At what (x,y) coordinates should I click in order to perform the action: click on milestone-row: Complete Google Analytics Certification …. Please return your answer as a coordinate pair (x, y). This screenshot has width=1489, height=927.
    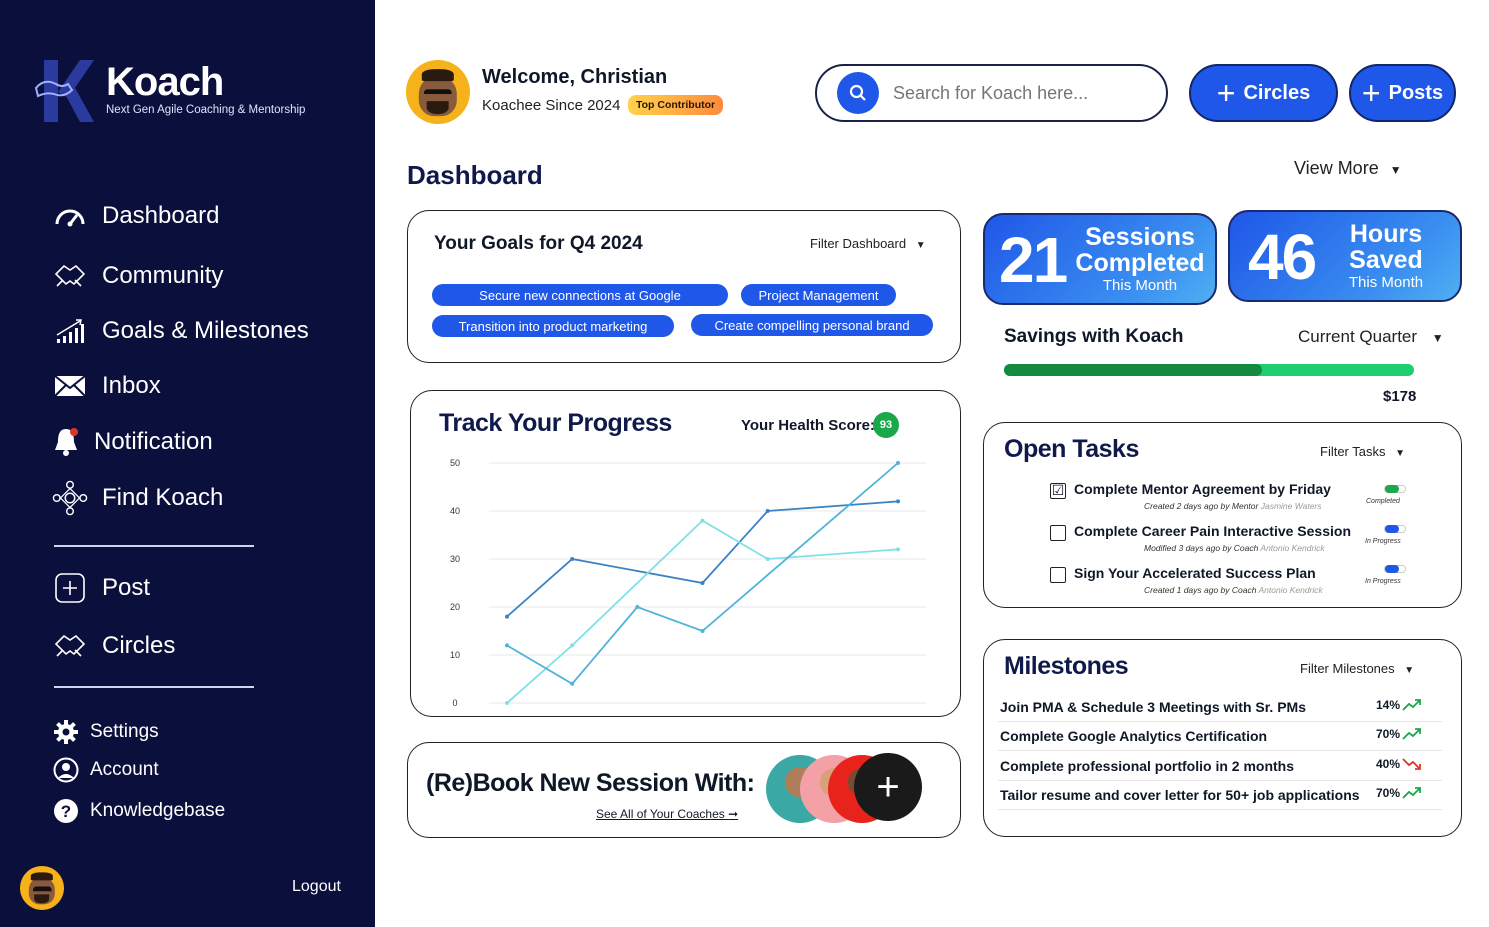
    Looking at the image, I should click on (1220, 736).